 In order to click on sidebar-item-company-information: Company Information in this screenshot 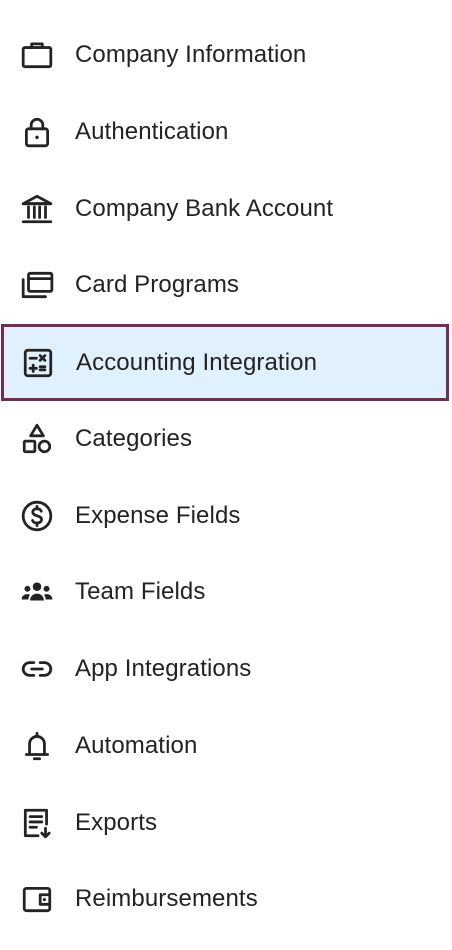, I will do `click(226, 54)`.